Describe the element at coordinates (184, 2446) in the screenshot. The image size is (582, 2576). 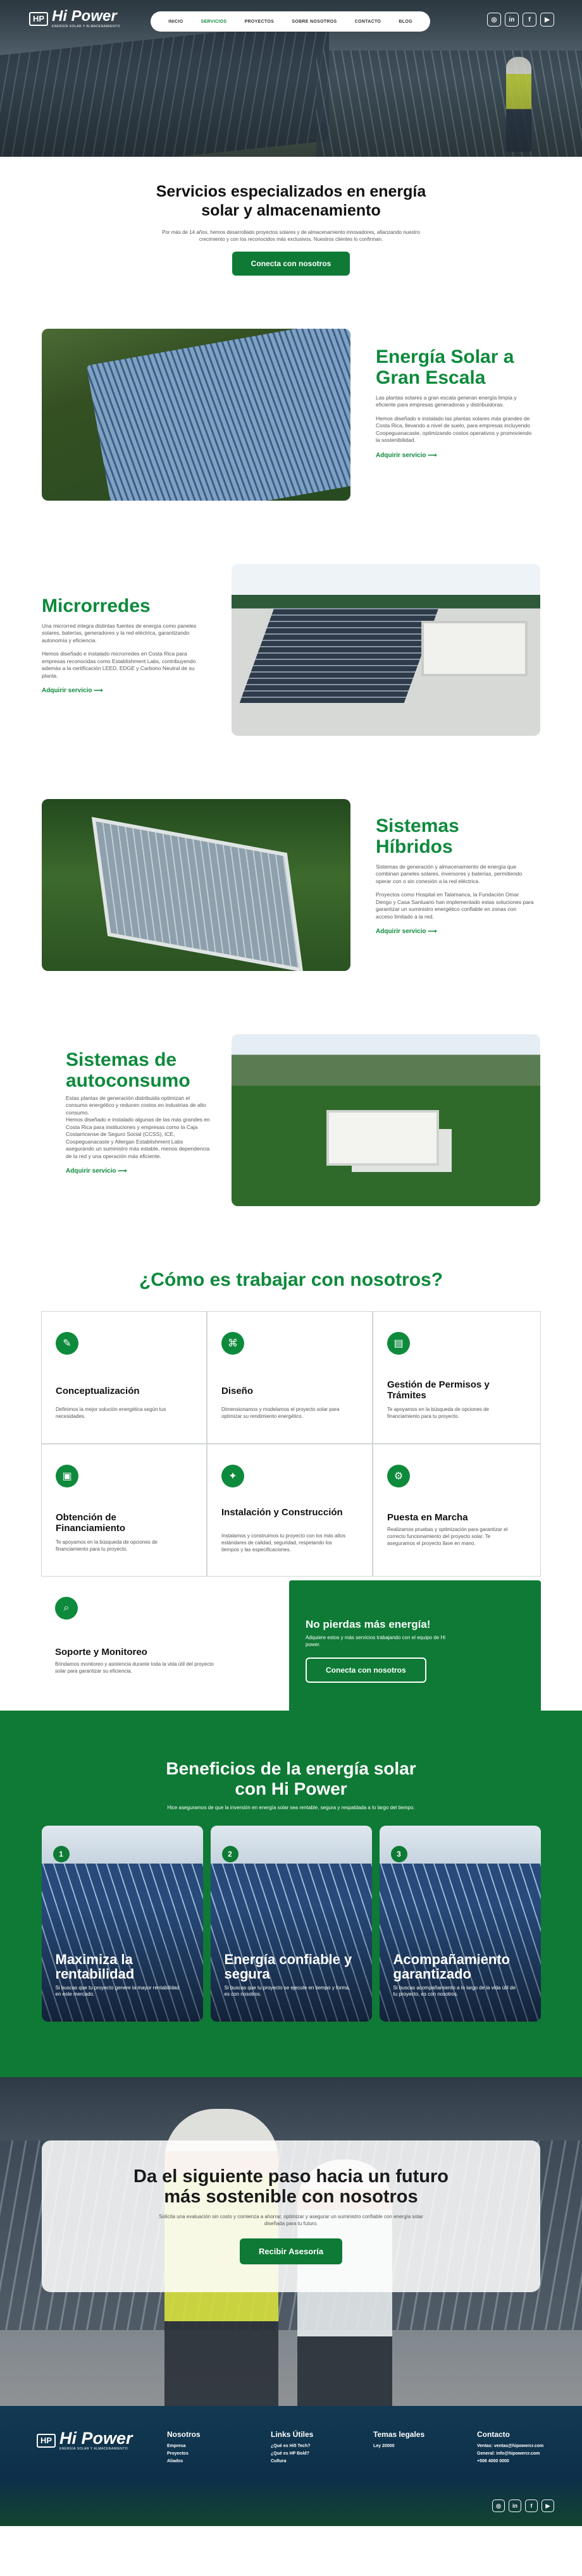
I see `footer-link: Empresa` at that location.